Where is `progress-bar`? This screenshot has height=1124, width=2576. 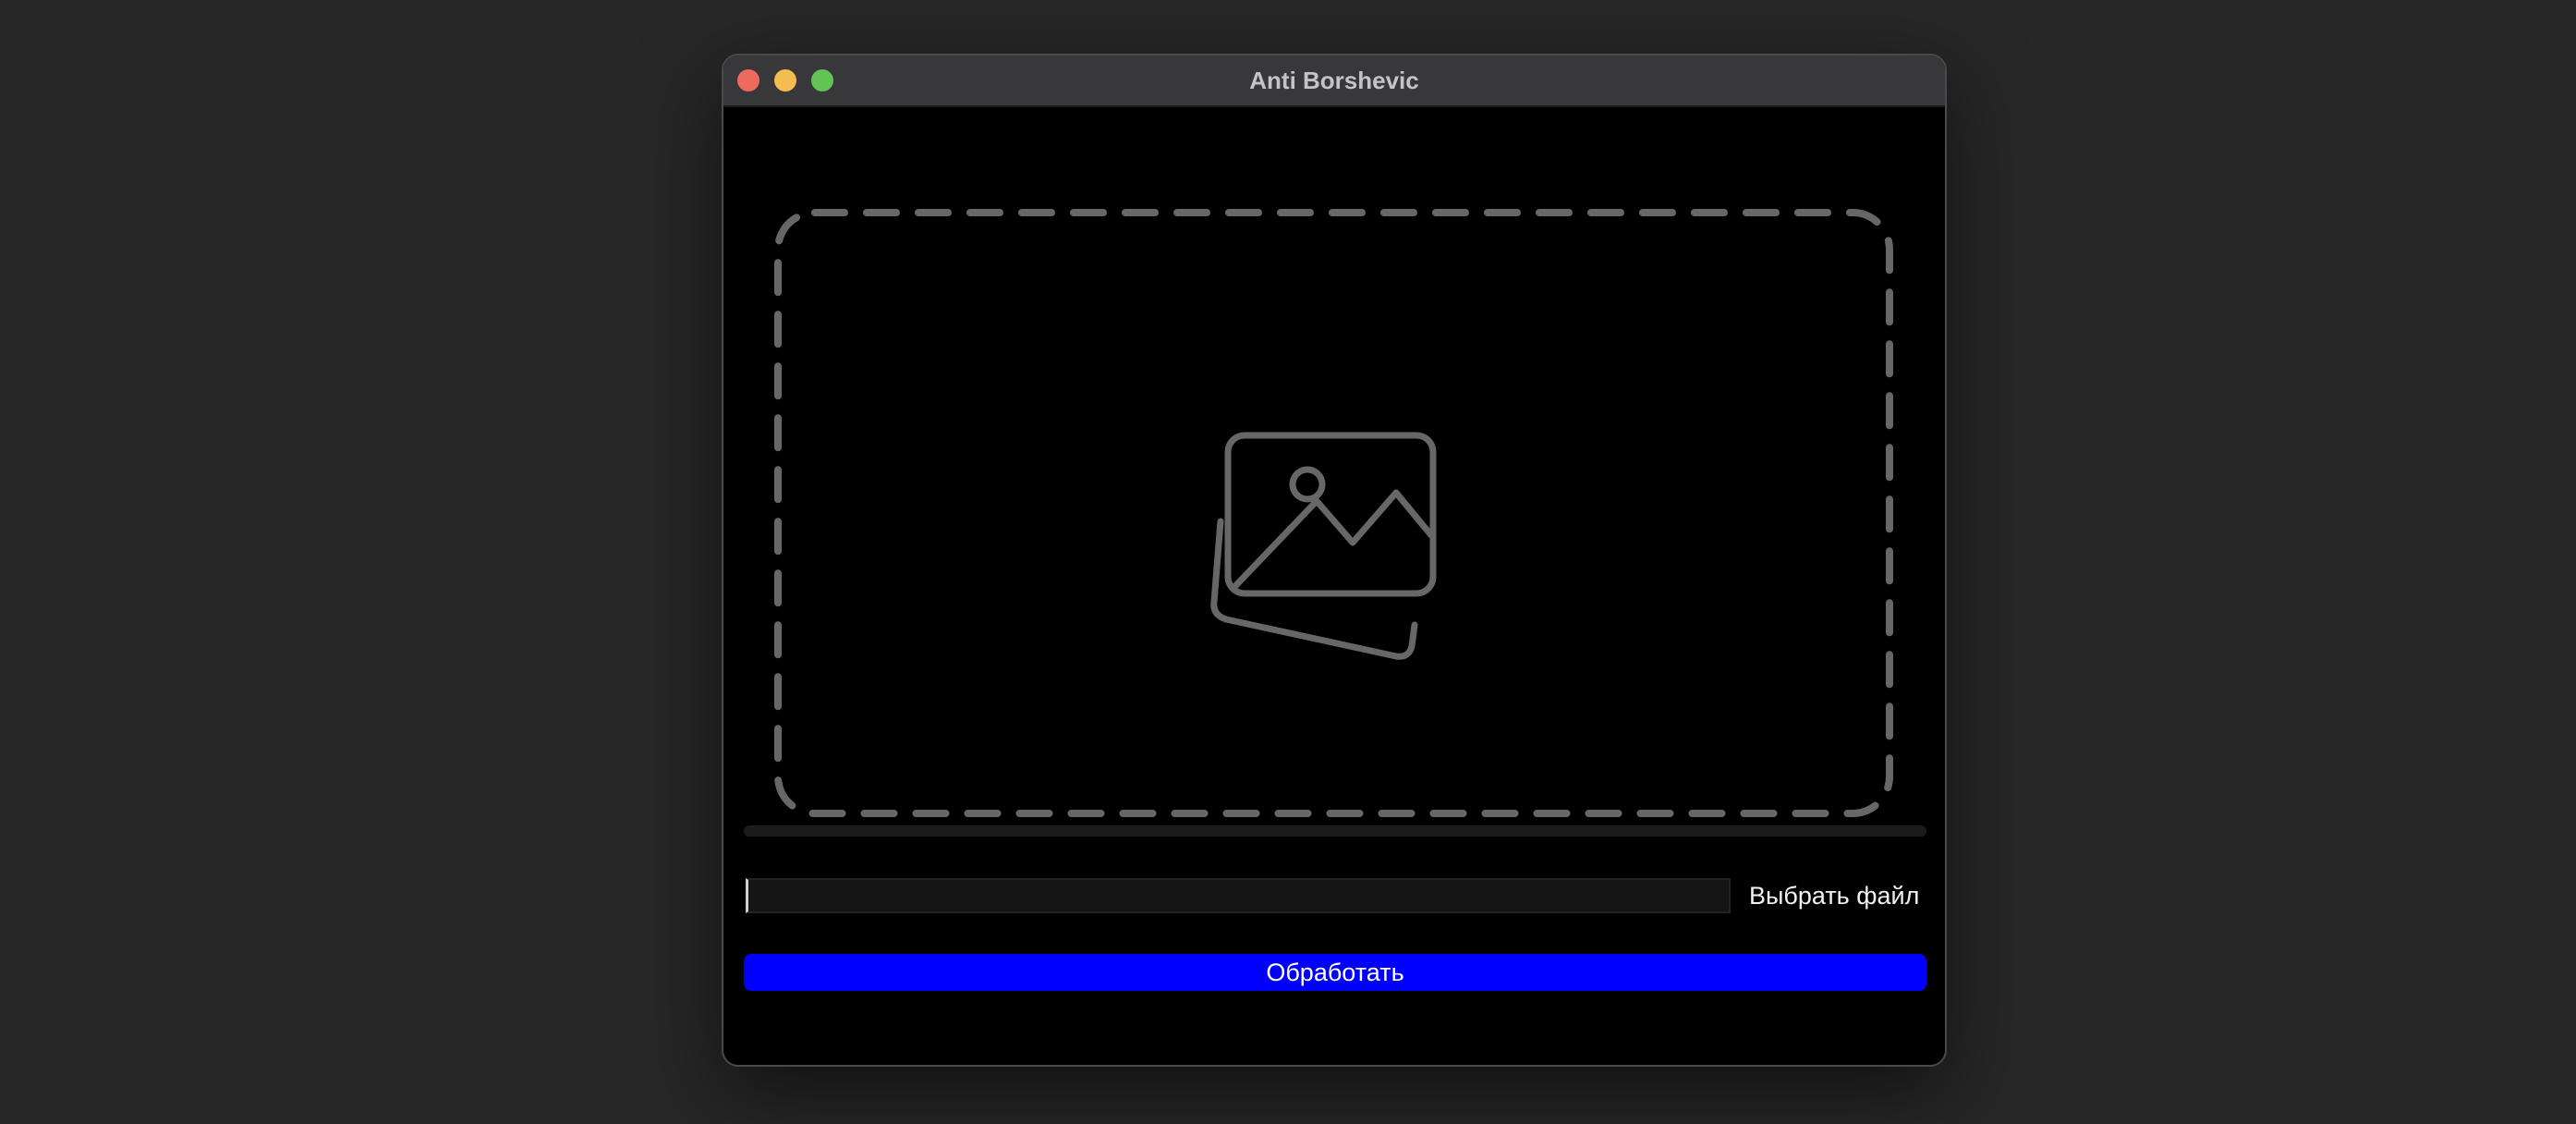 progress-bar is located at coordinates (1335, 831).